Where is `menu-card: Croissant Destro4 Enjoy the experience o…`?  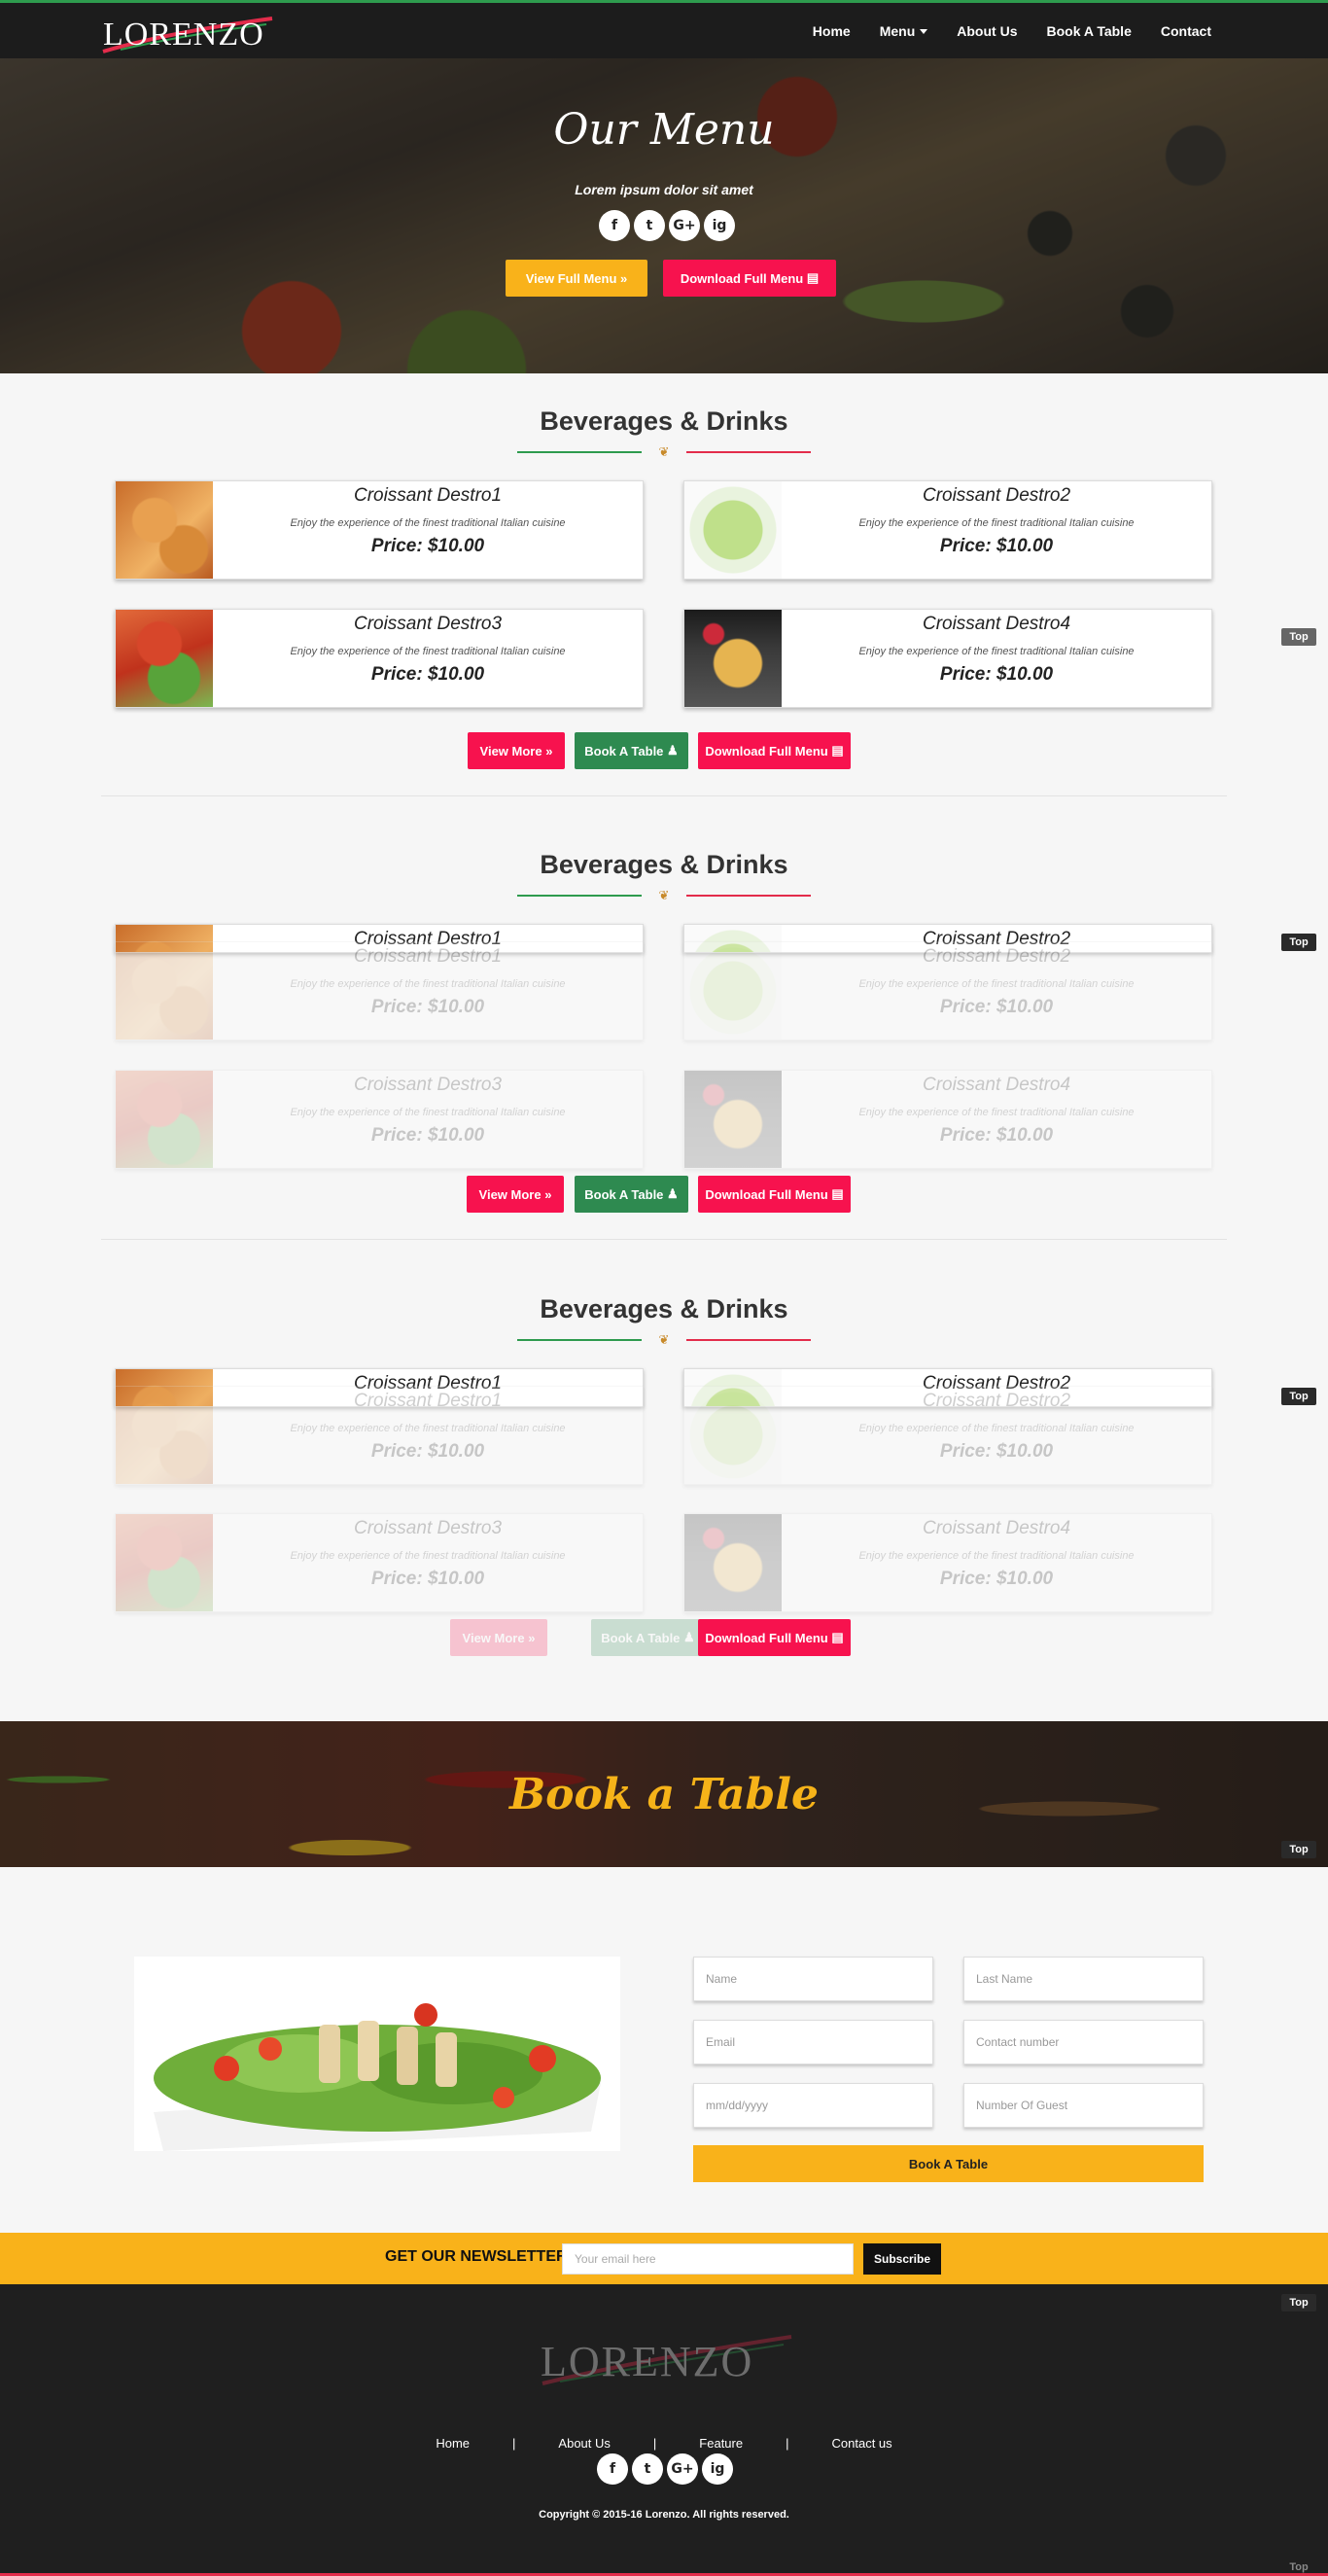
menu-card: Croissant Destro4 Enjoy the experience o… is located at coordinates (947, 658).